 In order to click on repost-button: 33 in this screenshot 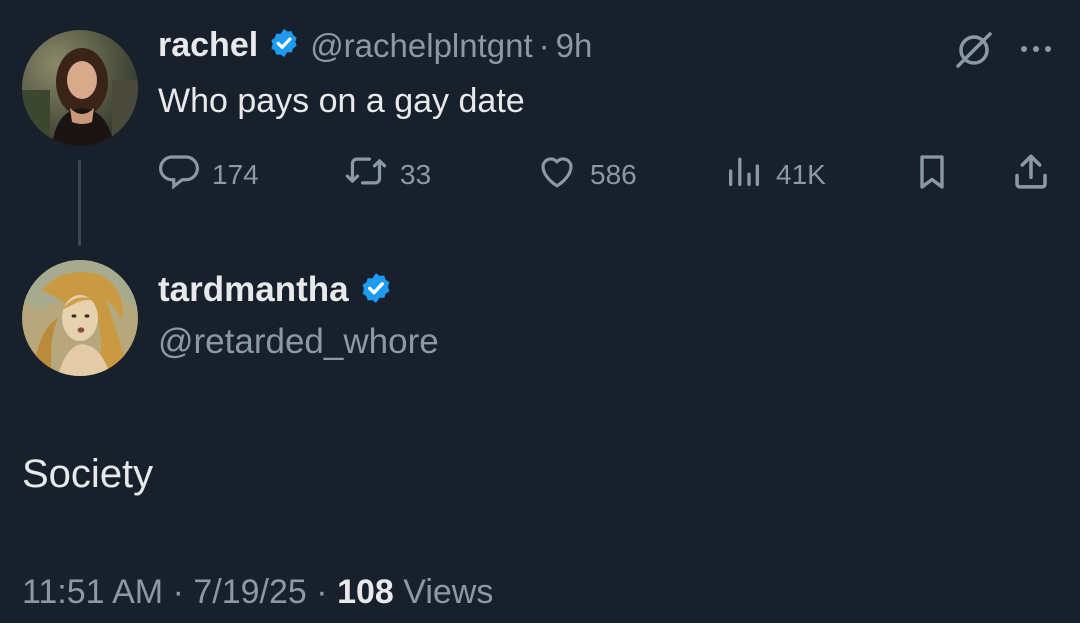, I will do `click(387, 174)`.